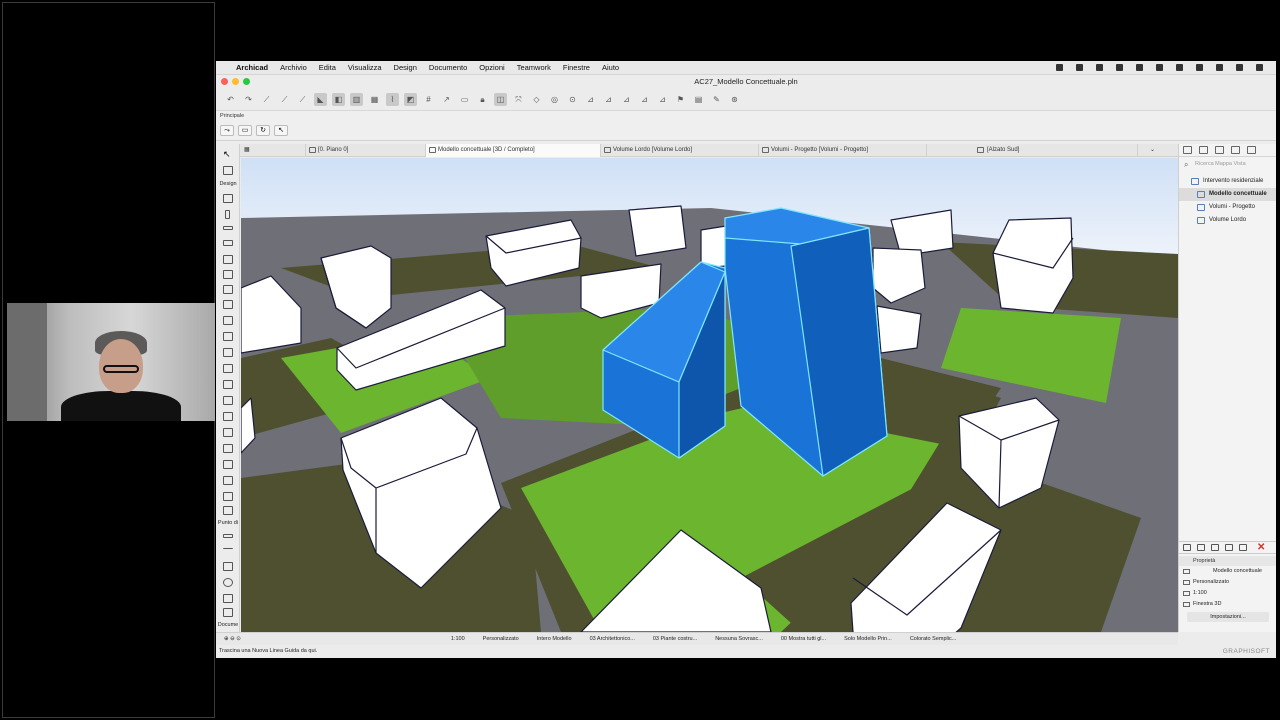  Describe the element at coordinates (1227, 207) in the screenshot. I see `tree-item-volumi-progetto: Volumi - Progetto` at that location.